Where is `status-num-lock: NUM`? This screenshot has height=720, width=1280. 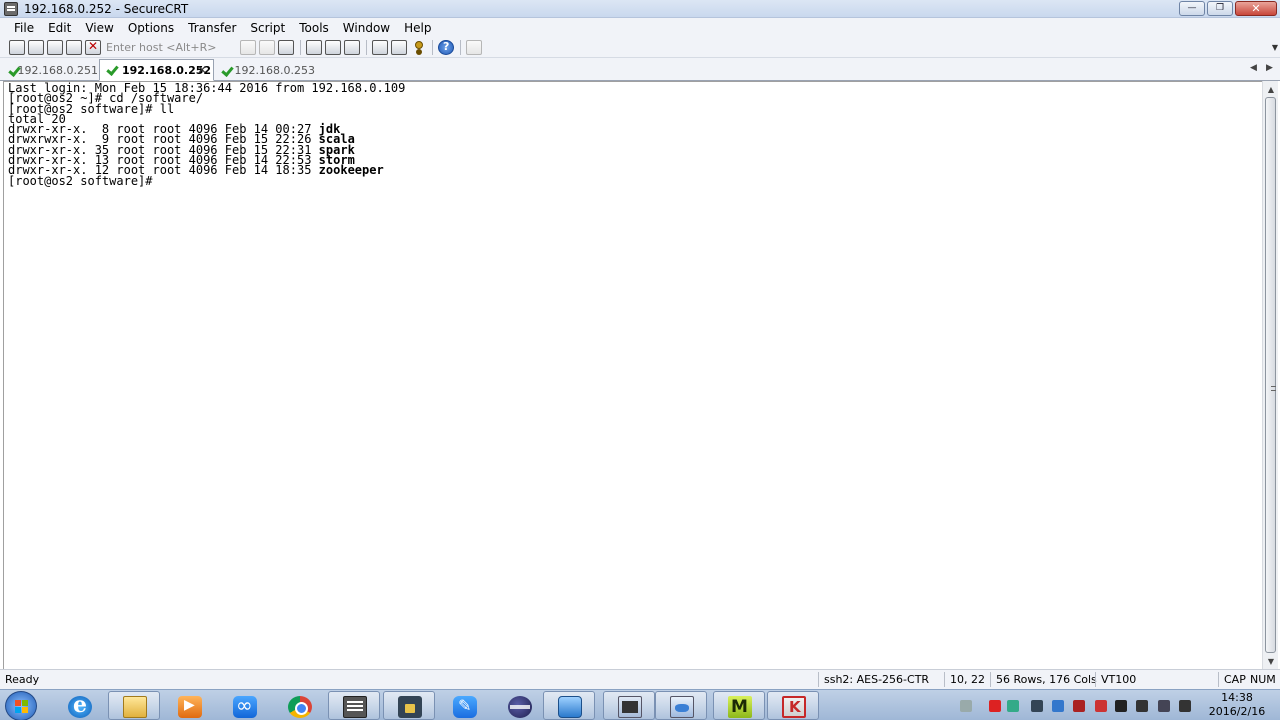
status-num-lock: NUM is located at coordinates (1263, 679).